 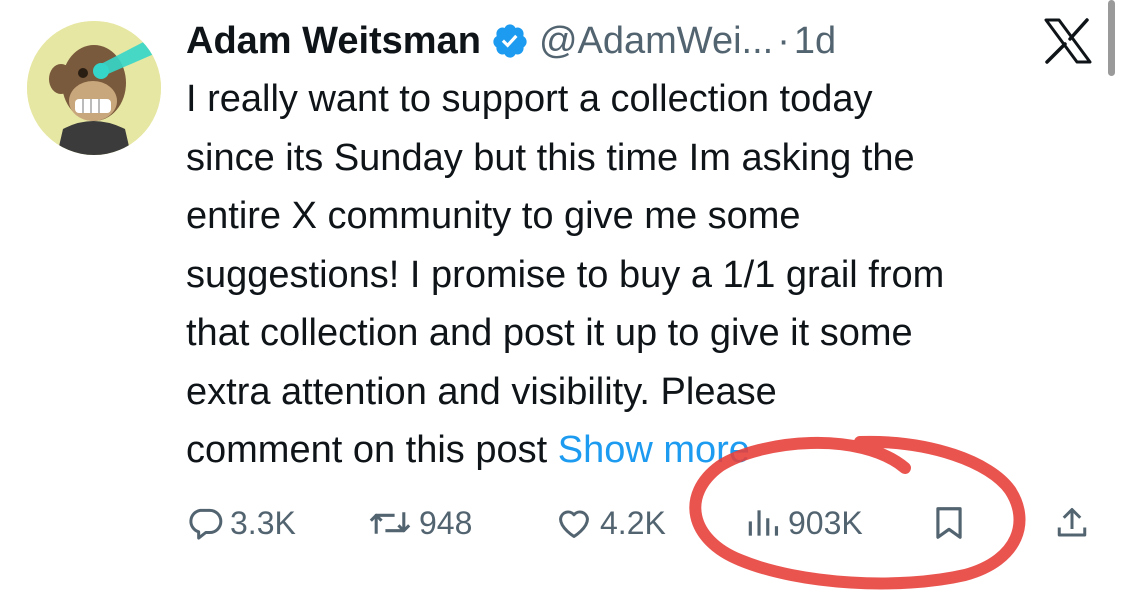 I want to click on scrollbar, so click(x=1111, y=38).